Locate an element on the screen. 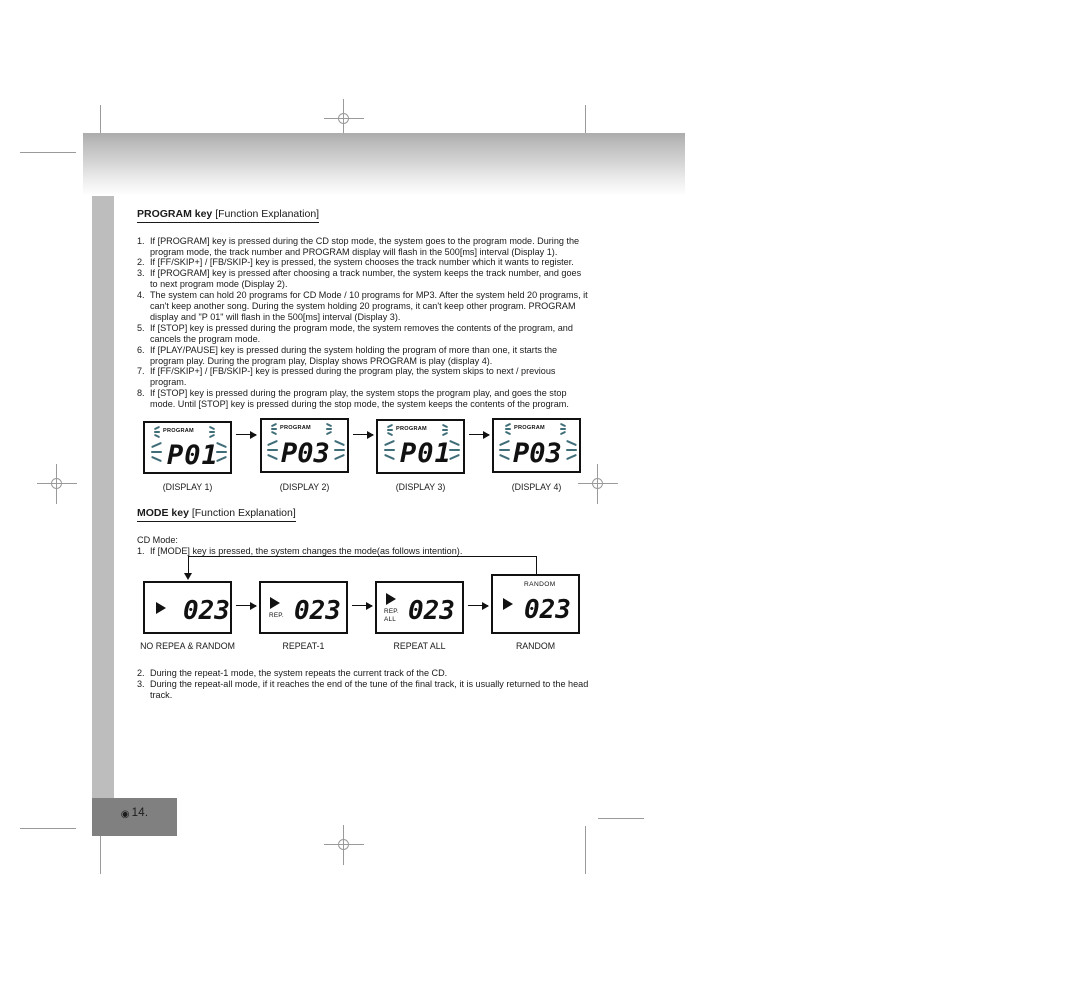 This screenshot has height=984, width=1080. random-indicator: RANDOM is located at coordinates (540, 584).